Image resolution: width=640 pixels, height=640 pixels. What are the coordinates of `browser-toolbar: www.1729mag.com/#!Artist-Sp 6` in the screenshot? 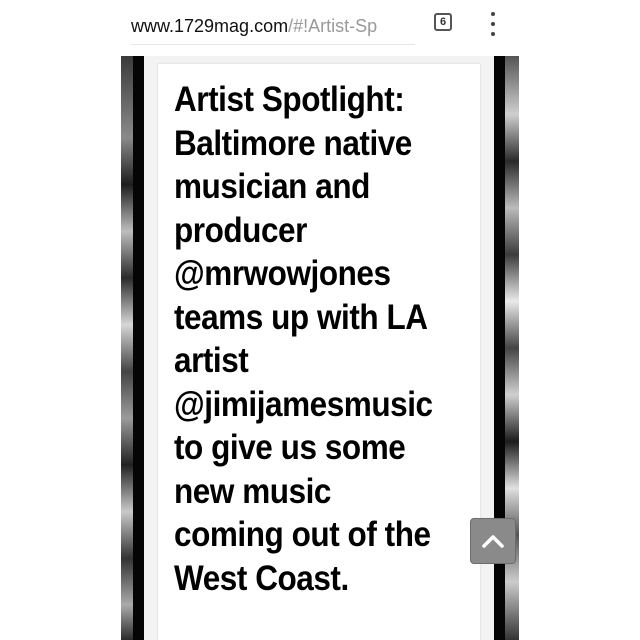 It's located at (320, 28).